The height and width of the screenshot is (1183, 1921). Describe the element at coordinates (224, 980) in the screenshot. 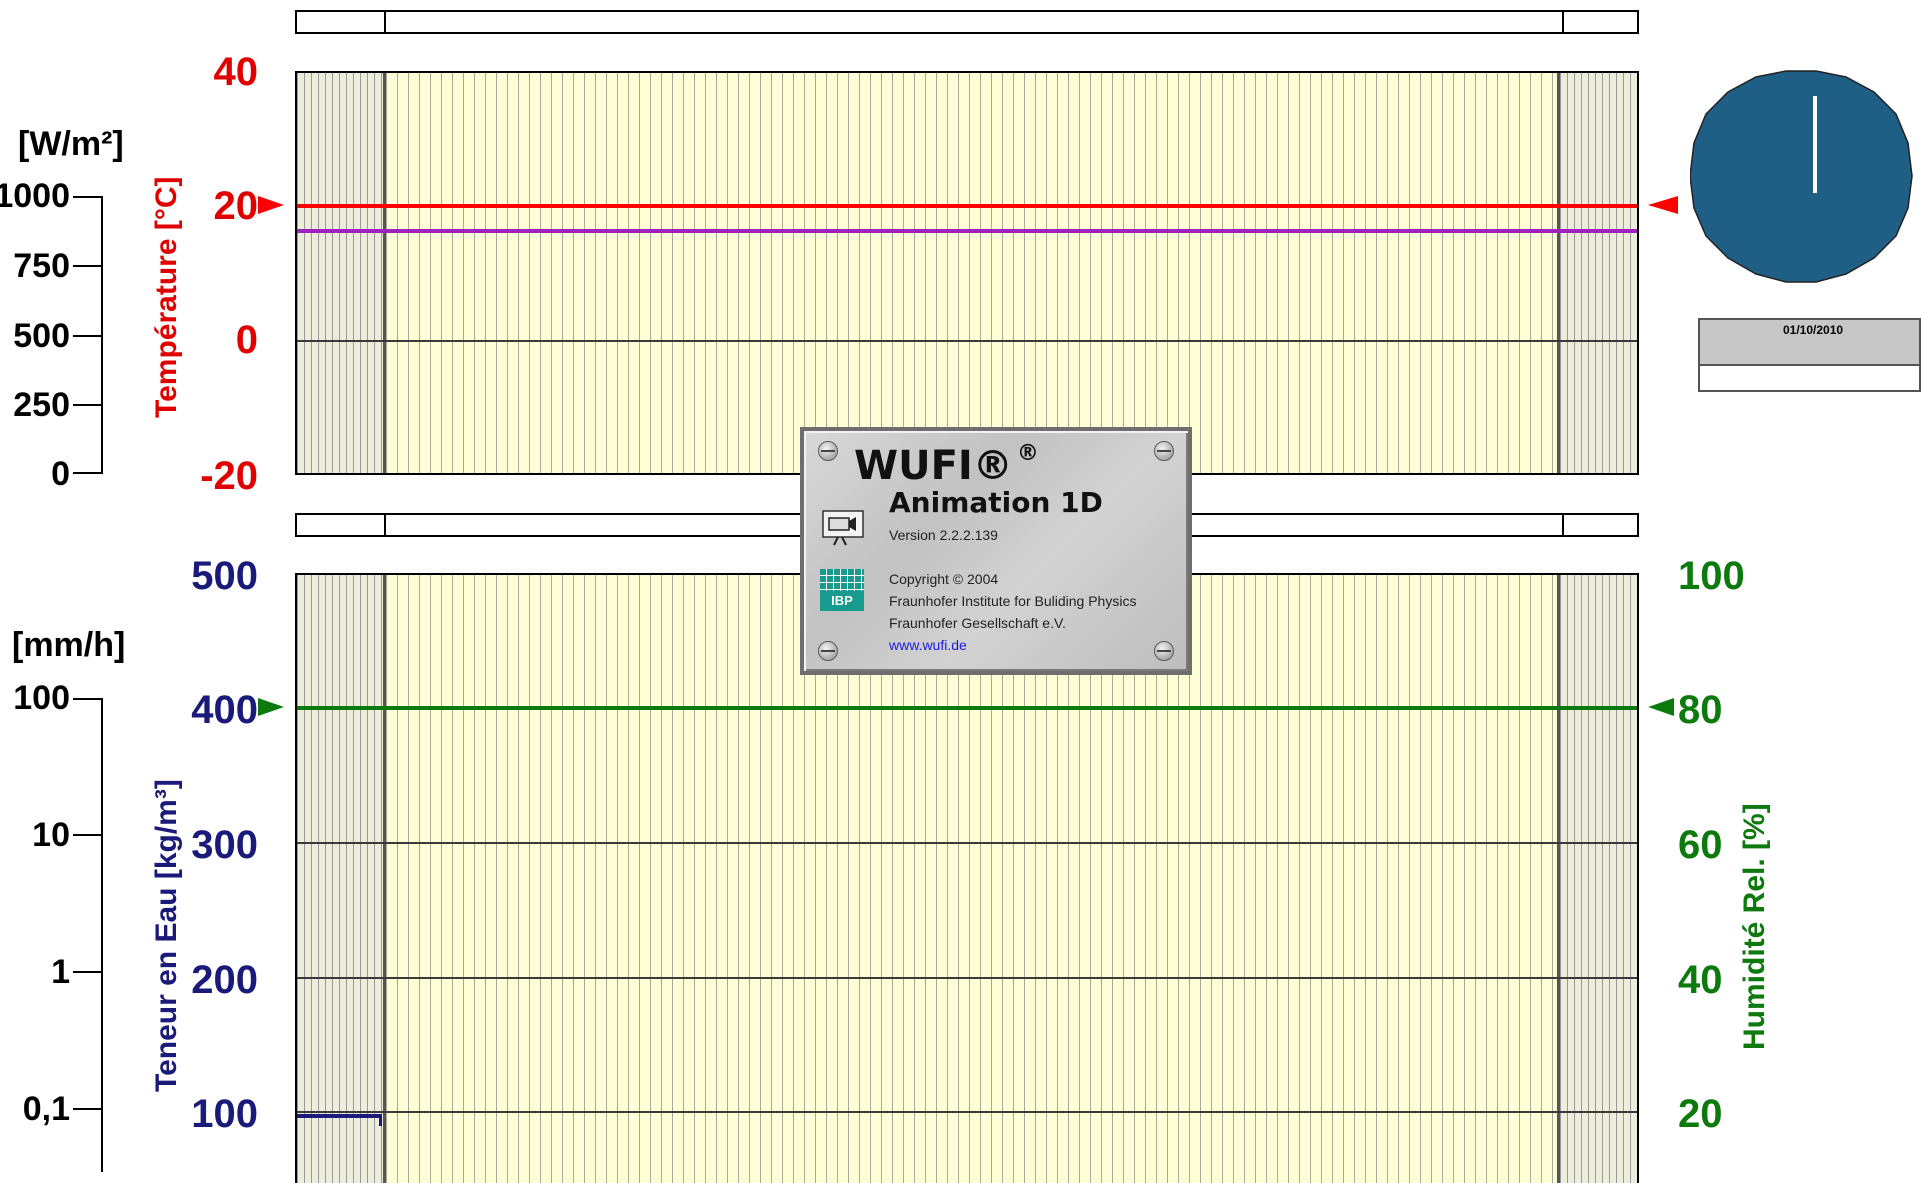

I see `water-content-tick: 200` at that location.